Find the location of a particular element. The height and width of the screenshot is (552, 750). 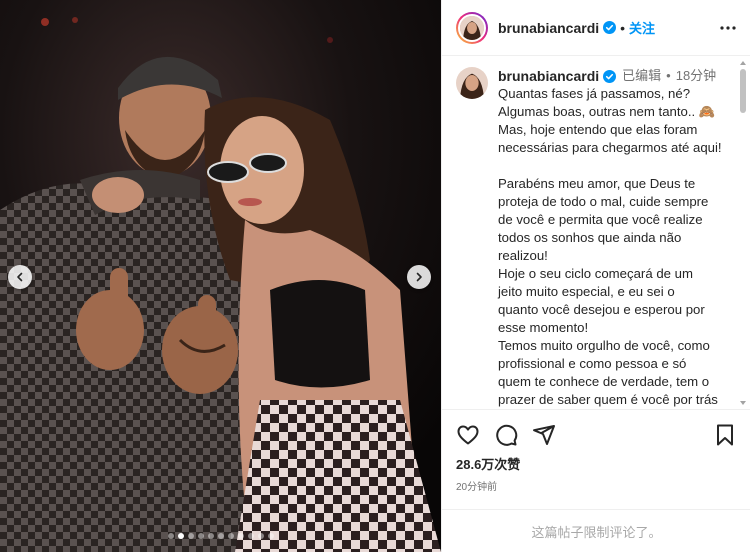

avatar is located at coordinates (472, 27).